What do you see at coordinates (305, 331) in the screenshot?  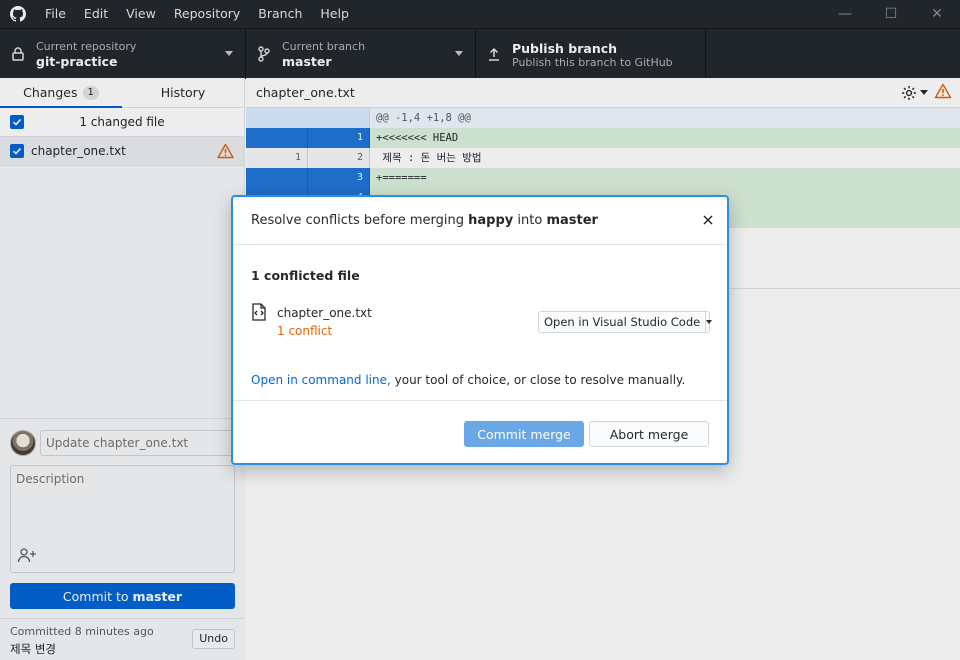 I see `conflict-count: 1 conflict` at bounding box center [305, 331].